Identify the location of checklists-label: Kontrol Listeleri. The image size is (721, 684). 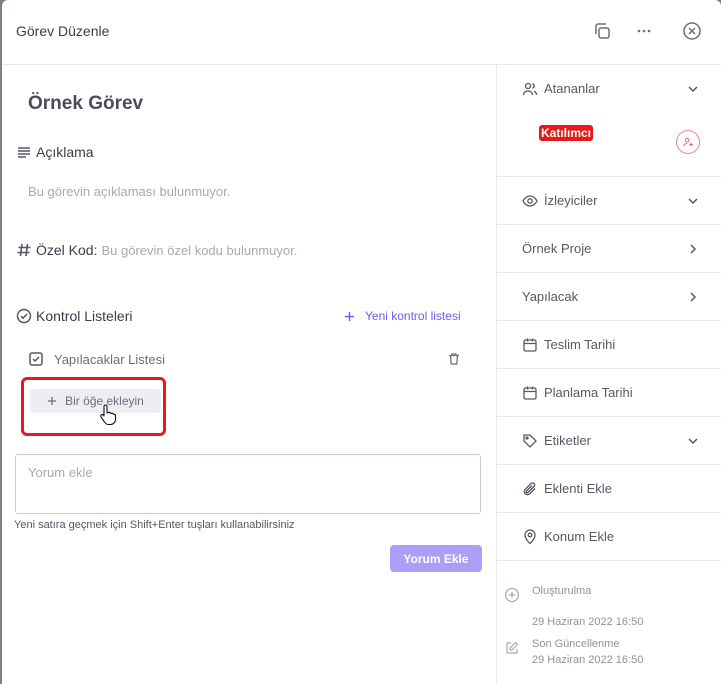
(84, 316).